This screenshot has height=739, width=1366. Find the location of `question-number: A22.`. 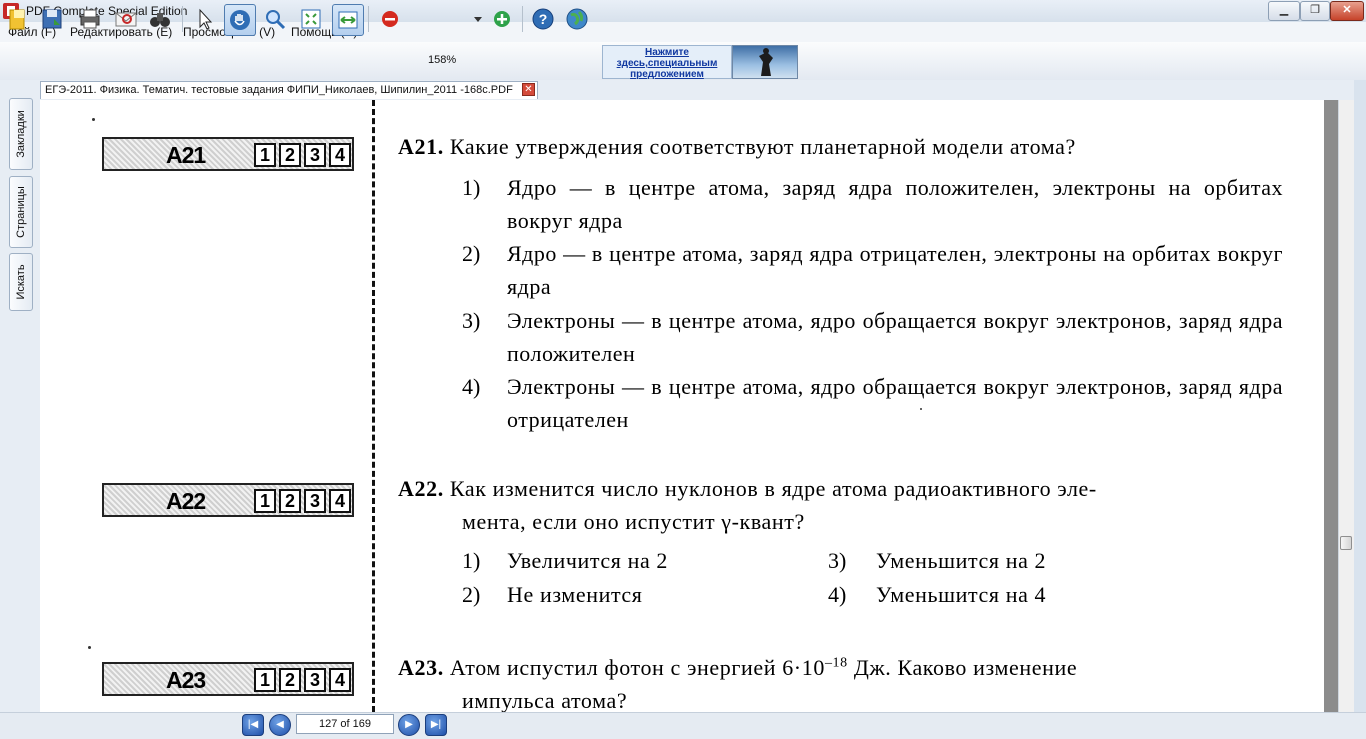

question-number: A22. is located at coordinates (421, 488).